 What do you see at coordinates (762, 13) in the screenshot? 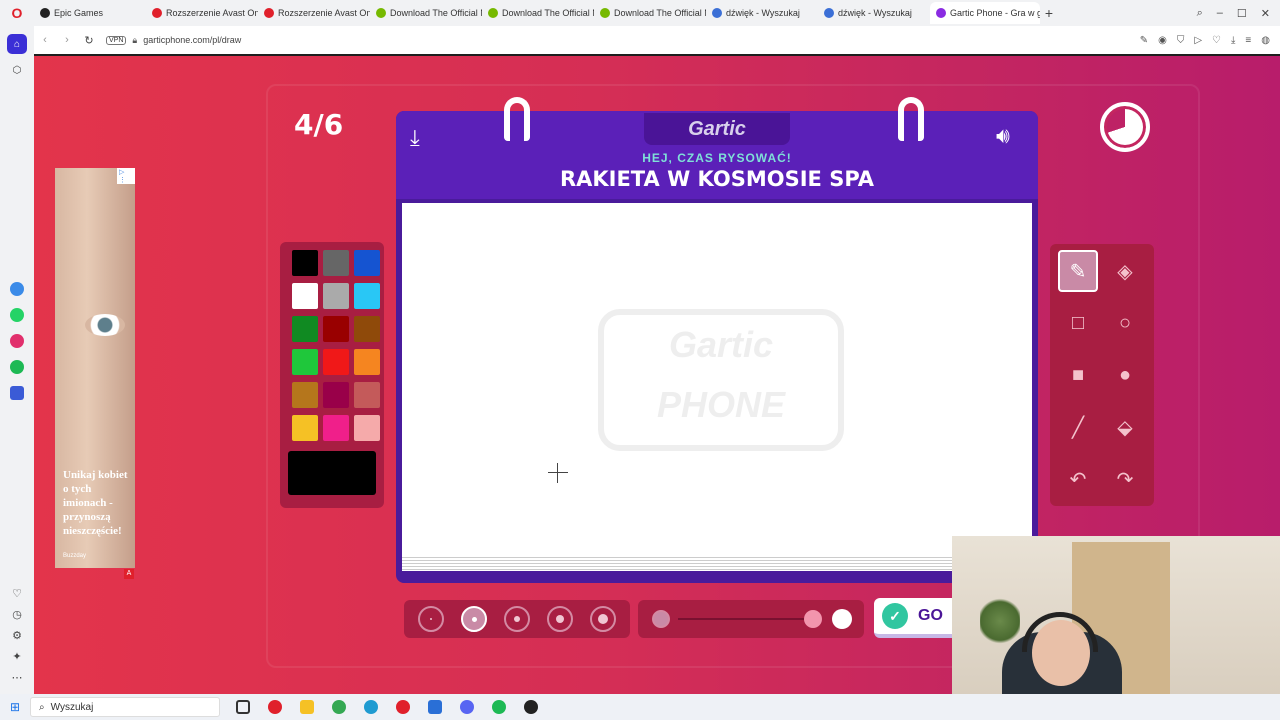
I see `tab-search-1: dźwięk - Wyszukaj` at bounding box center [762, 13].